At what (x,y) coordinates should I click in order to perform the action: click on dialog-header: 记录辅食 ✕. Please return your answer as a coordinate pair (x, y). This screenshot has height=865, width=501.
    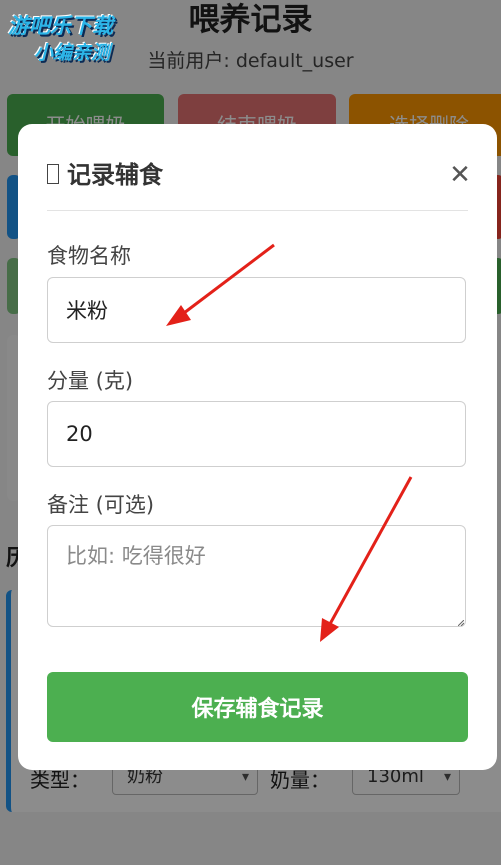
    Looking at the image, I should click on (259, 184).